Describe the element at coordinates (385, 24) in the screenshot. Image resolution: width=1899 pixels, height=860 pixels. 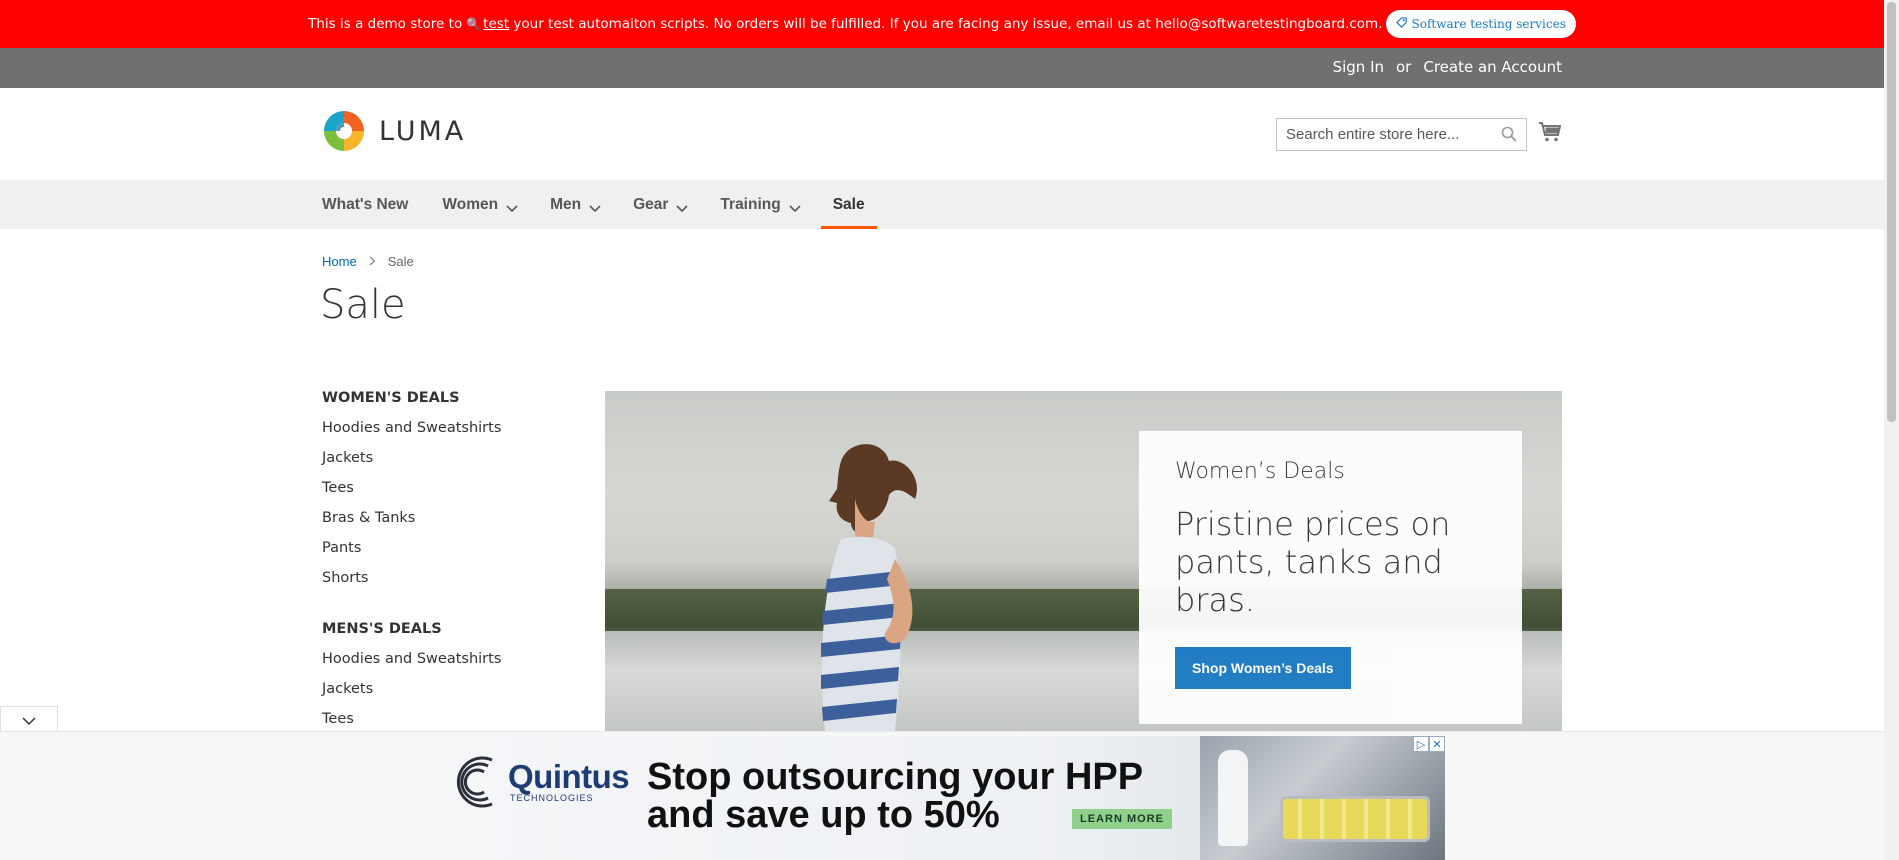
I see `demo-notice-prefix: This is a demo store to` at that location.